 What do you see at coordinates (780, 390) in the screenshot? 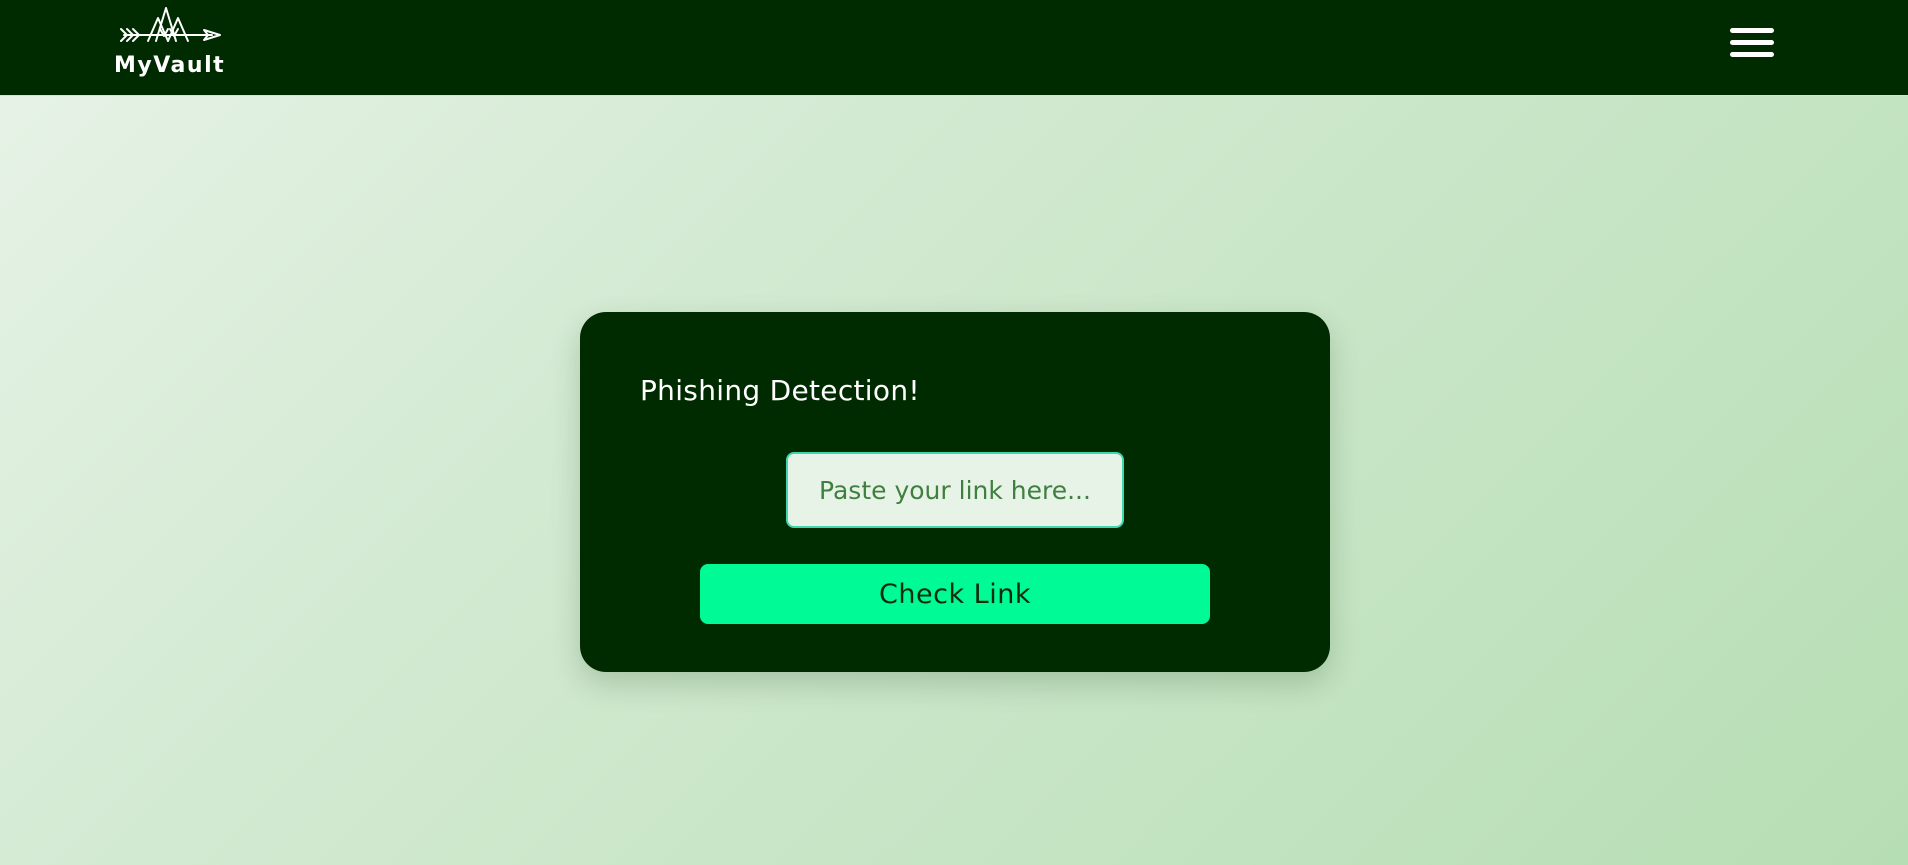
I see `card-title: Phishing Detection!` at bounding box center [780, 390].